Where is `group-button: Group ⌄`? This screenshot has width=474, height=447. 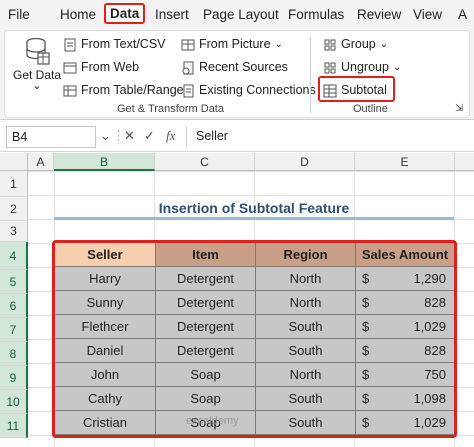
group-button: Group ⌄ is located at coordinates (355, 44).